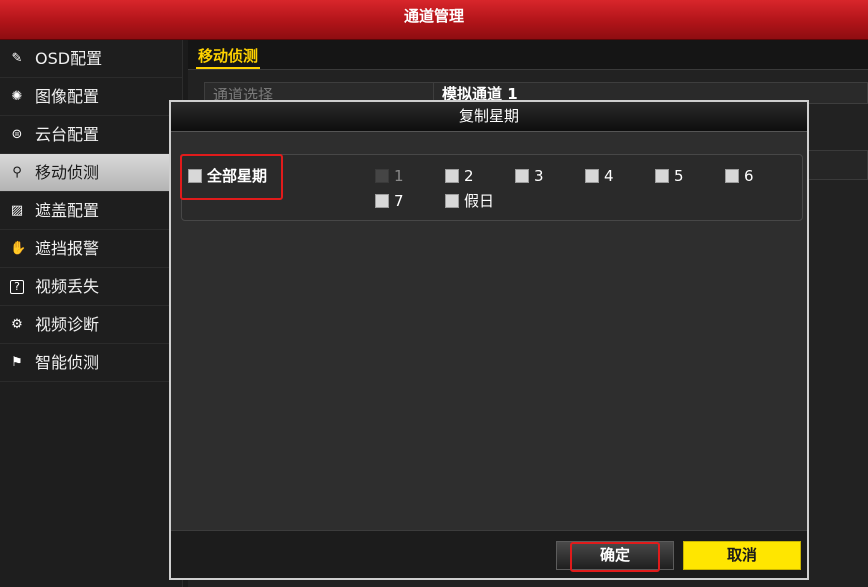  What do you see at coordinates (17, 287) in the screenshot?
I see `video-loss-question-icon: ?` at bounding box center [17, 287].